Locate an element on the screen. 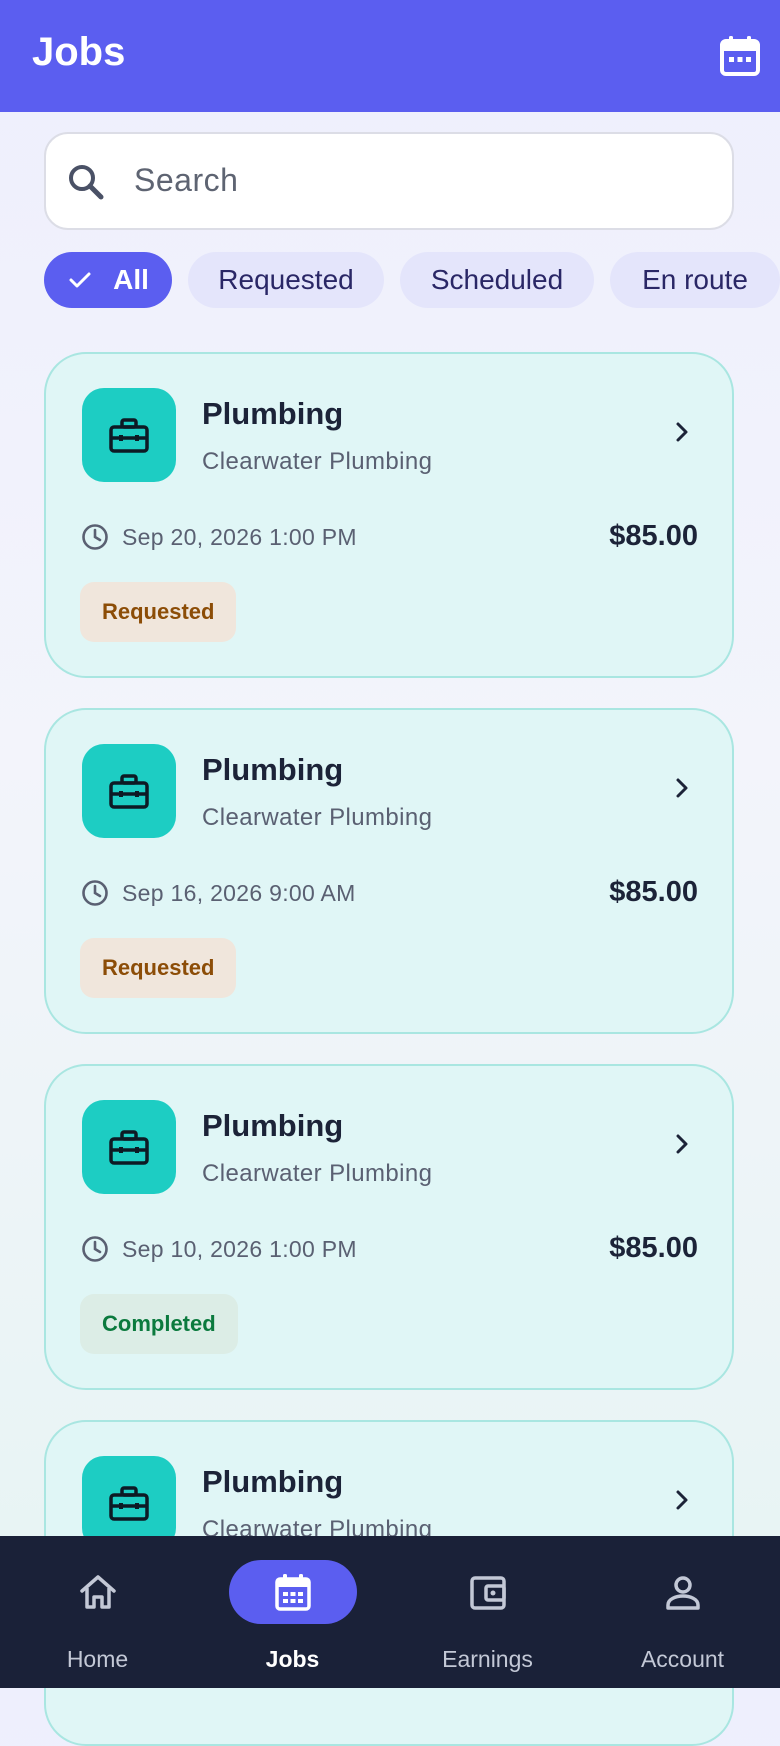 Image resolution: width=780 pixels, height=1746 pixels. app-bar: Jobs is located at coordinates (390, 56).